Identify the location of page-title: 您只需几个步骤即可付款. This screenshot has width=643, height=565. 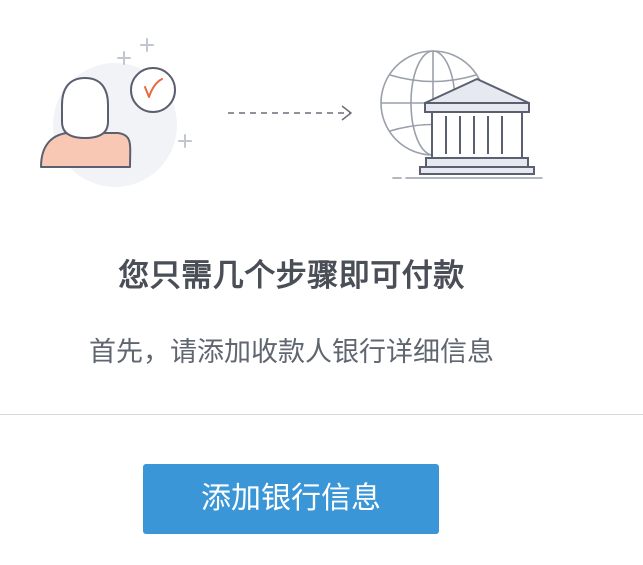
(291, 276).